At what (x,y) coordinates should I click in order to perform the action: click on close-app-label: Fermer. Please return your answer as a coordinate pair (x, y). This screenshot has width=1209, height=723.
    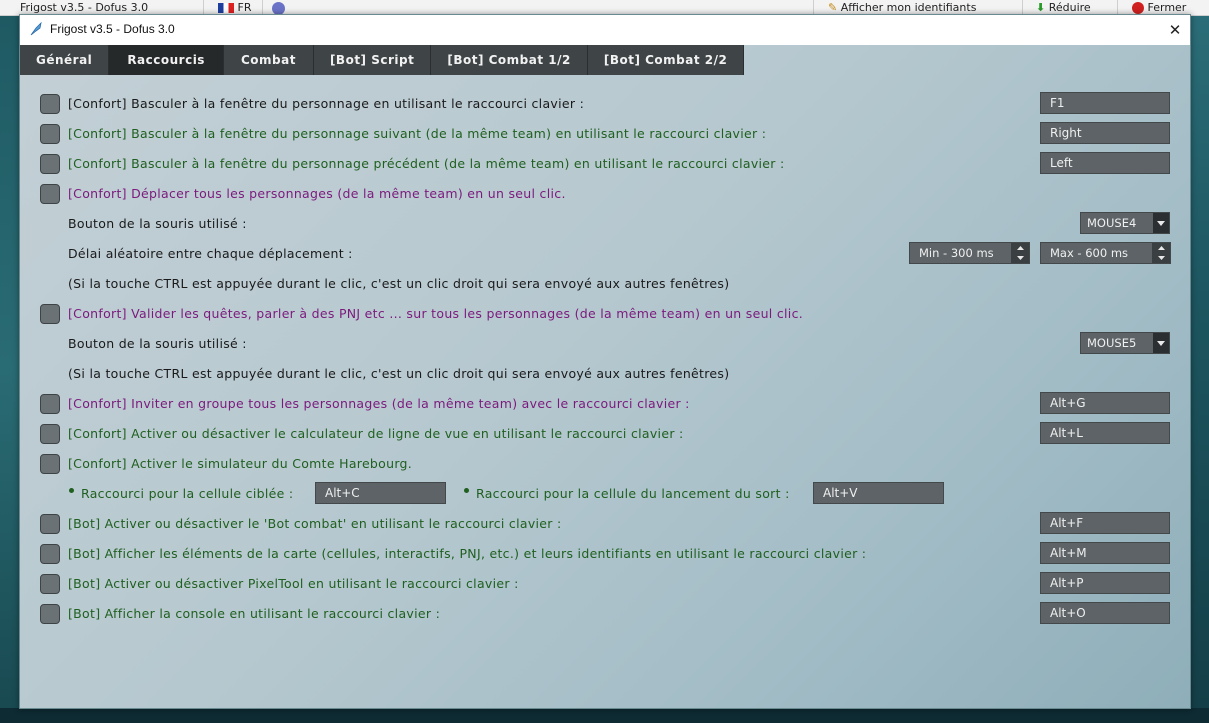
    Looking at the image, I should click on (1167, 7).